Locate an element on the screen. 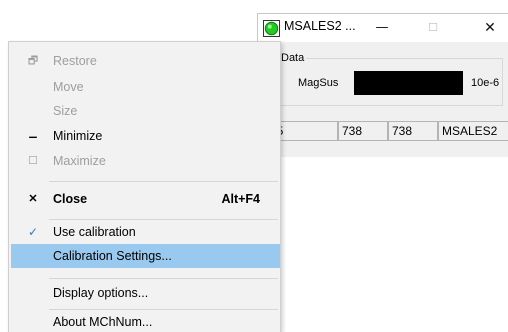 This screenshot has height=332, width=508. menu-item-move: Move is located at coordinates (145, 87).